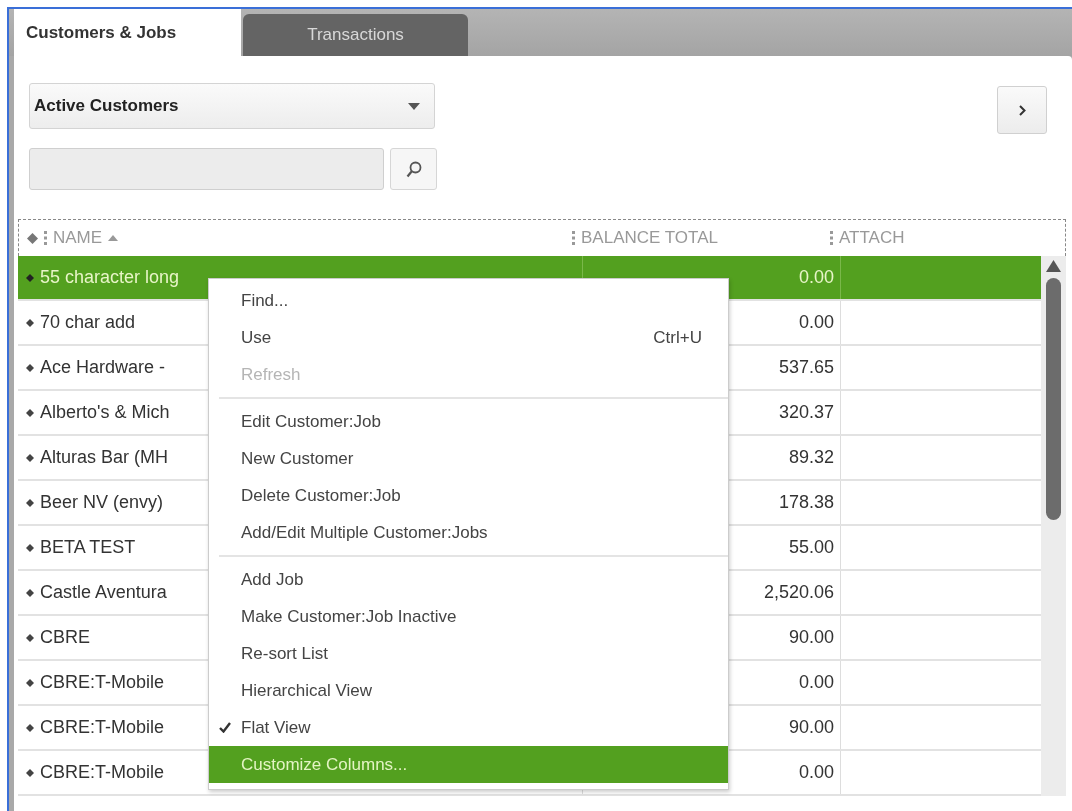  What do you see at coordinates (798, 592) in the screenshot?
I see `table-cell: 2,520.06` at bounding box center [798, 592].